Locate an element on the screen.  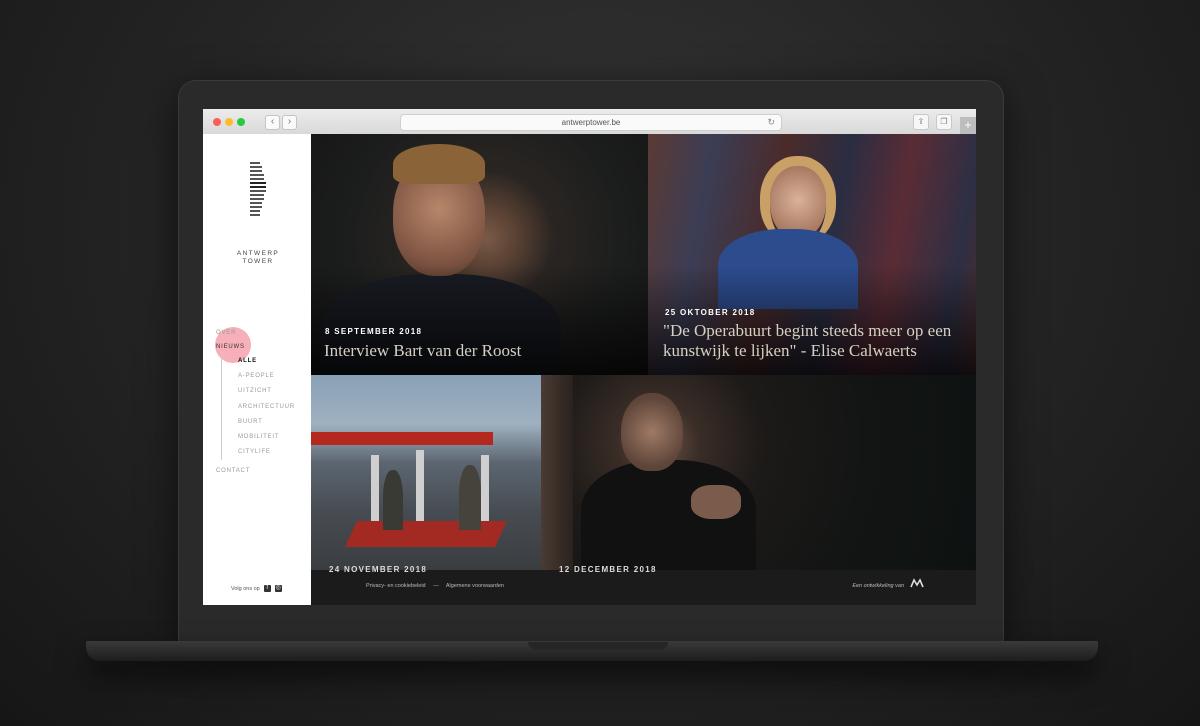
construction-beam is located at coordinates (402, 438).